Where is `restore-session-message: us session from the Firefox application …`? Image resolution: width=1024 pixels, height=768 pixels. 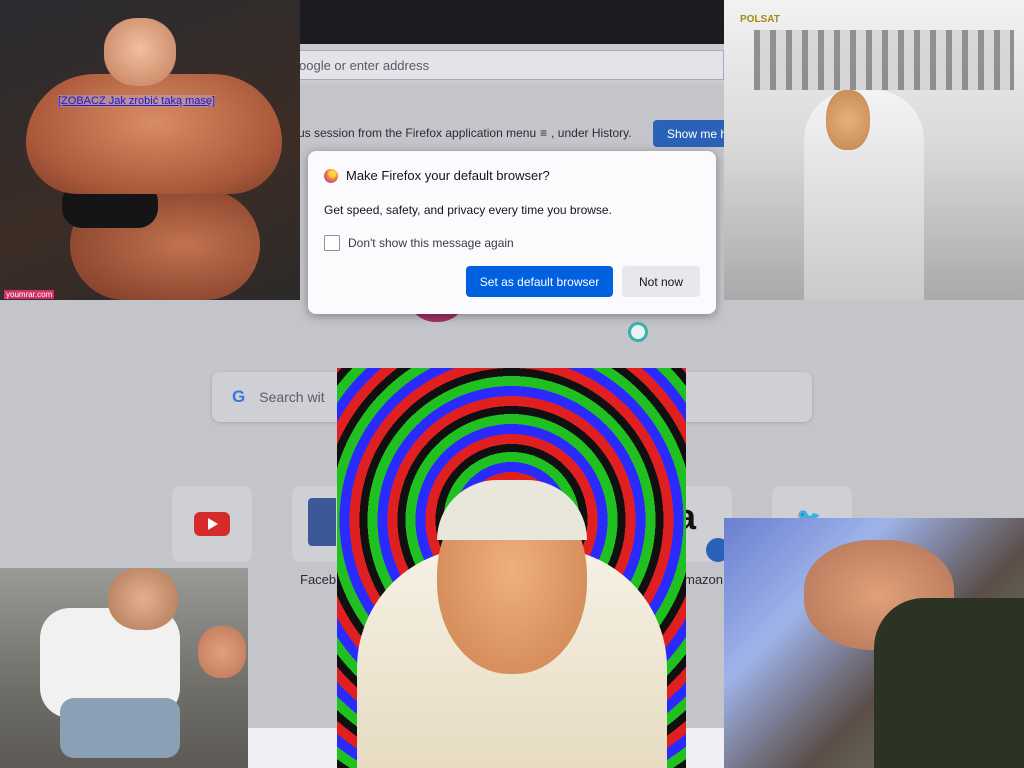
restore-session-message: us session from the Firefox application … is located at coordinates (465, 133).